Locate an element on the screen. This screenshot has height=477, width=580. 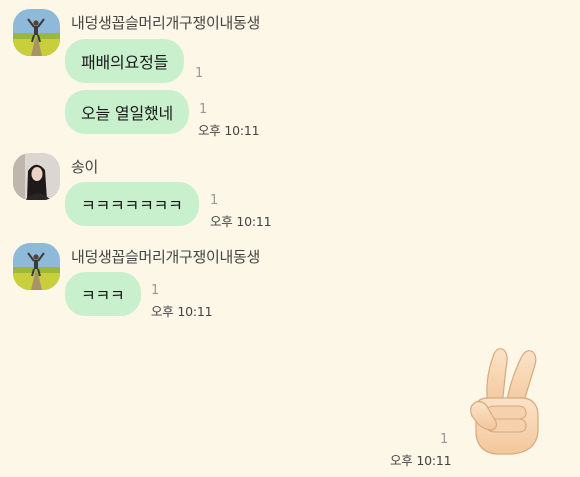
message-bubble: 패배의요정들 is located at coordinates (125, 61).